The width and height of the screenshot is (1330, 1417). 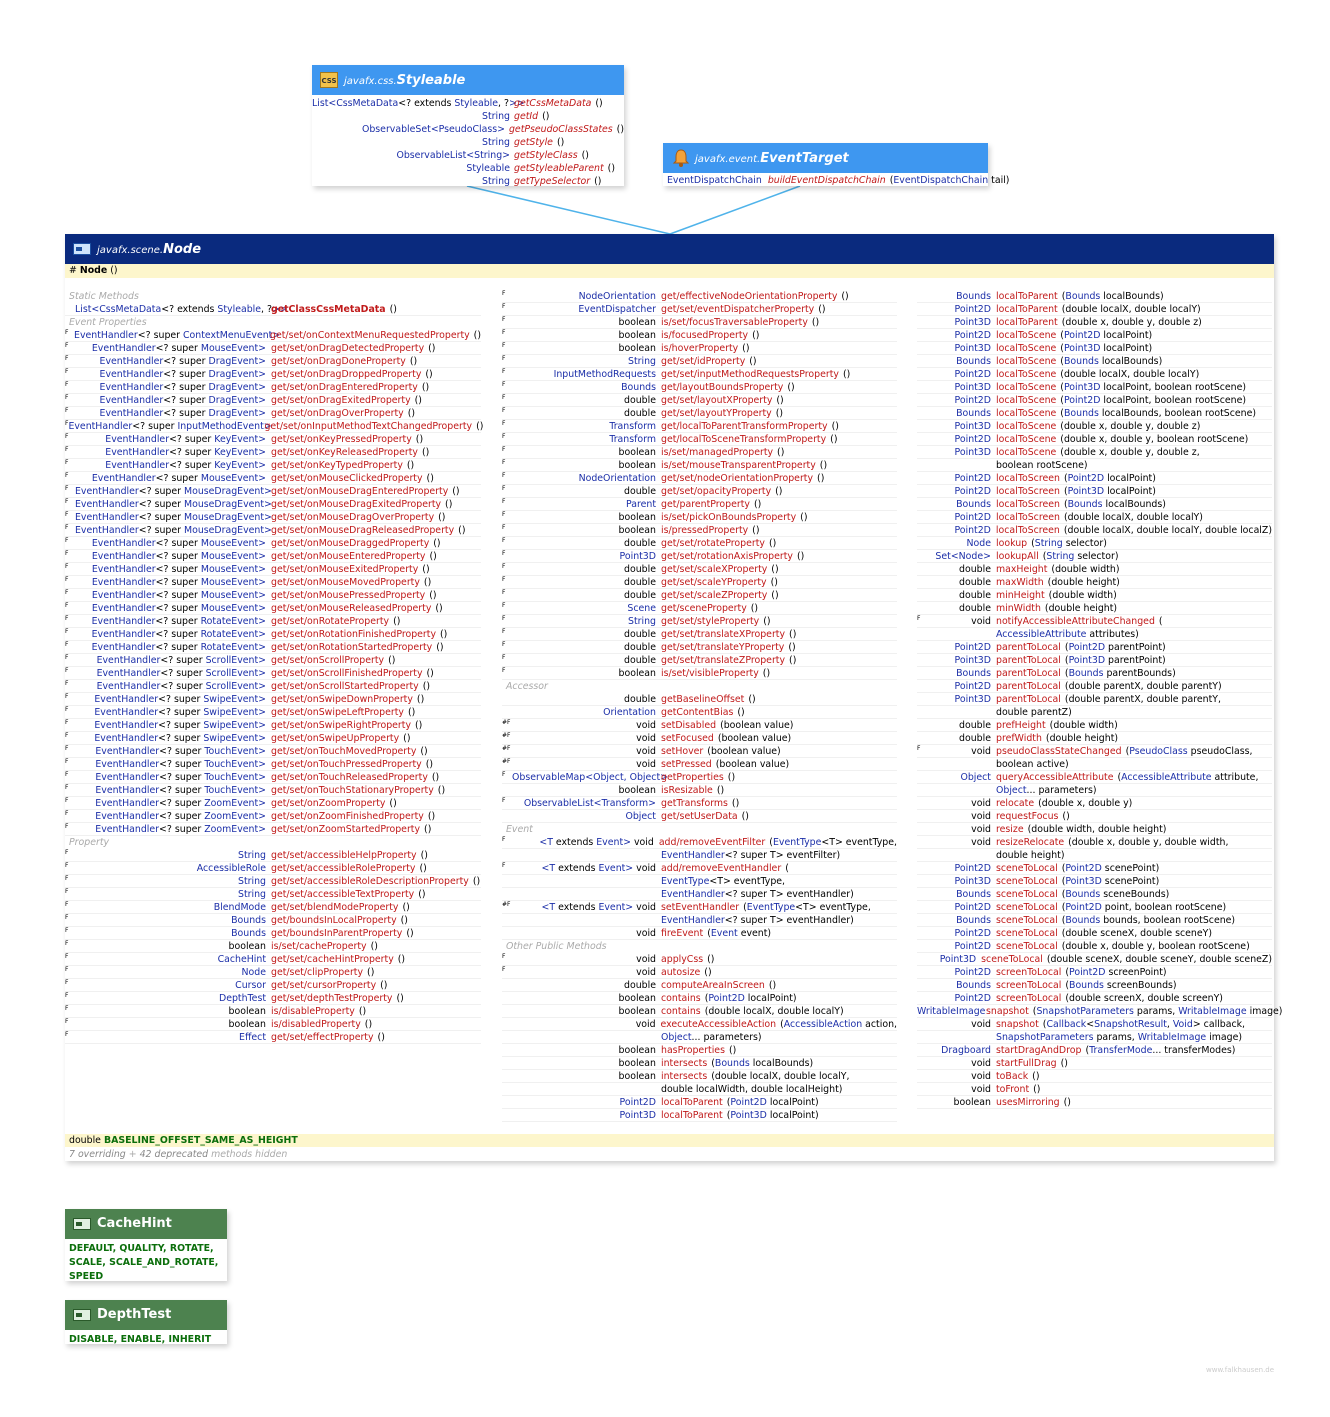 What do you see at coordinates (1085, 803) in the screenshot?
I see `method-params: (double x, double y)` at bounding box center [1085, 803].